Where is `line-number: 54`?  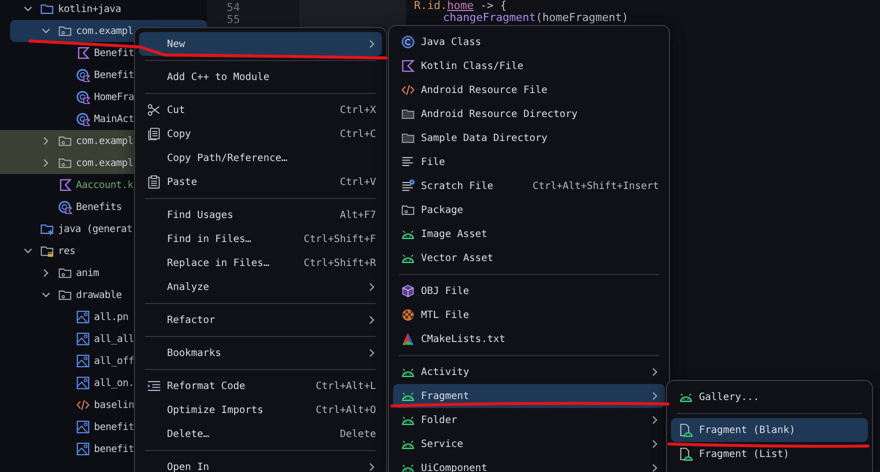 line-number: 54 is located at coordinates (233, 8).